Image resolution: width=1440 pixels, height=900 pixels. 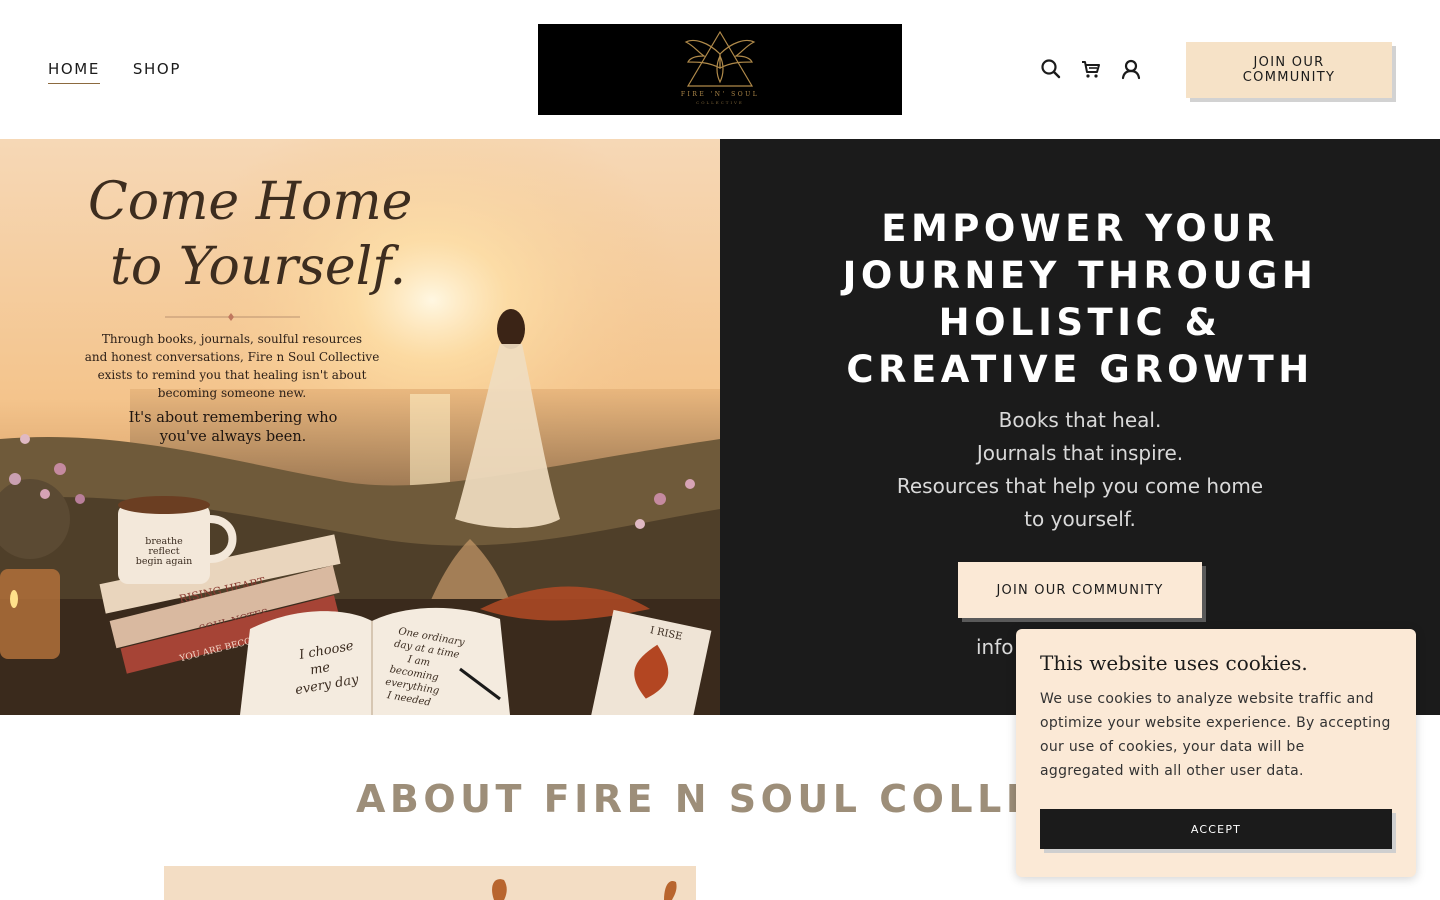 What do you see at coordinates (1174, 663) in the screenshot?
I see `cookie-title: This website uses cookies.` at bounding box center [1174, 663].